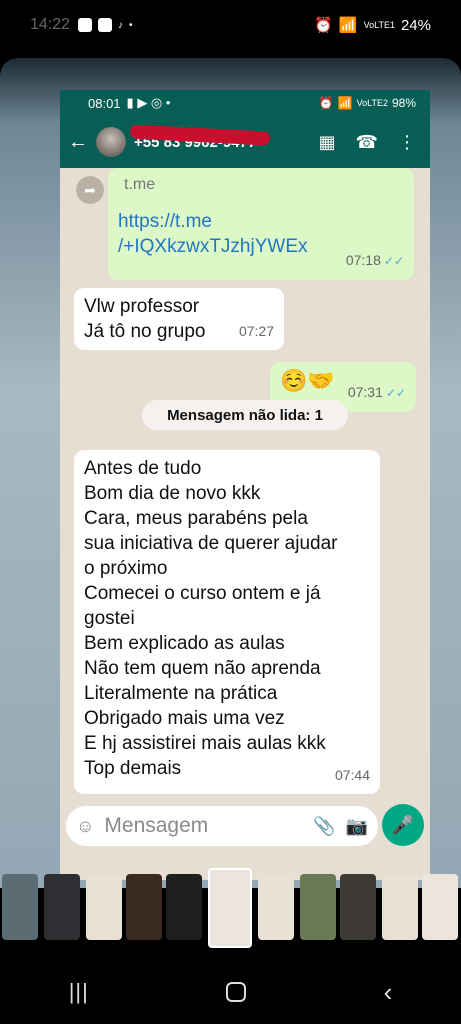  I want to click on more-vert-icon: ⋮, so click(407, 142).